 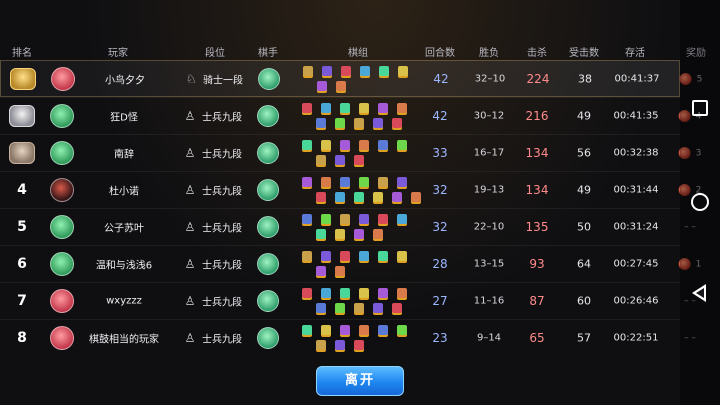 I want to click on table-row: 6 温和与浅浅6 ♙ 士兵九段 28 13–15 93 64 00:27:45 1, so click(x=350, y=263).